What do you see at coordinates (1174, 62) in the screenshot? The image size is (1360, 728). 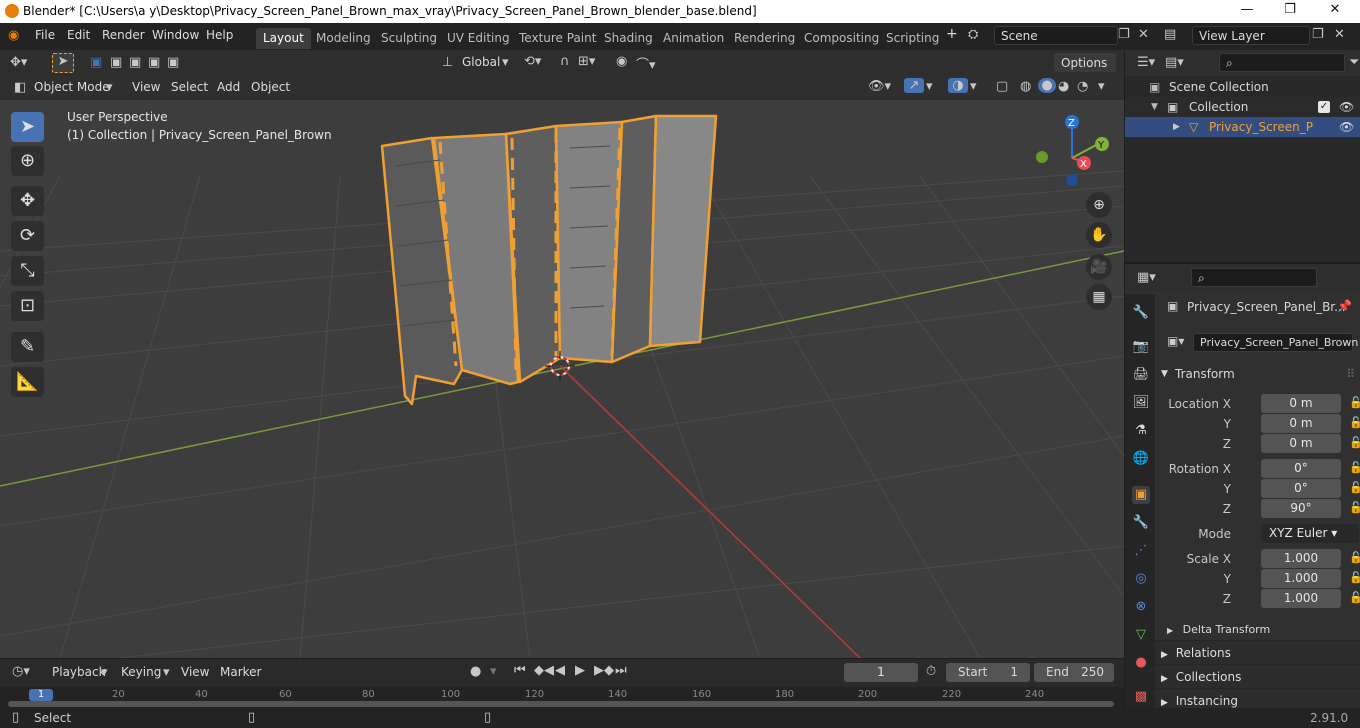 I see `display-mode-icon: ▤▾` at bounding box center [1174, 62].